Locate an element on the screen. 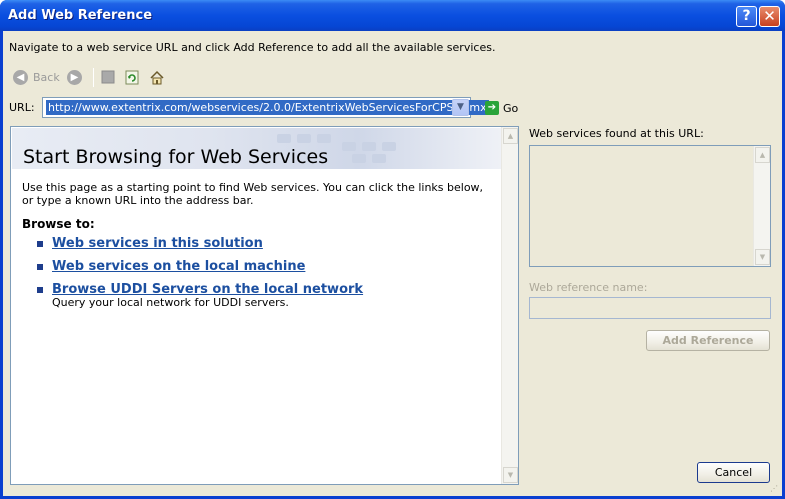 The height and width of the screenshot is (499, 785). refresh-icon is located at coordinates (132, 77).